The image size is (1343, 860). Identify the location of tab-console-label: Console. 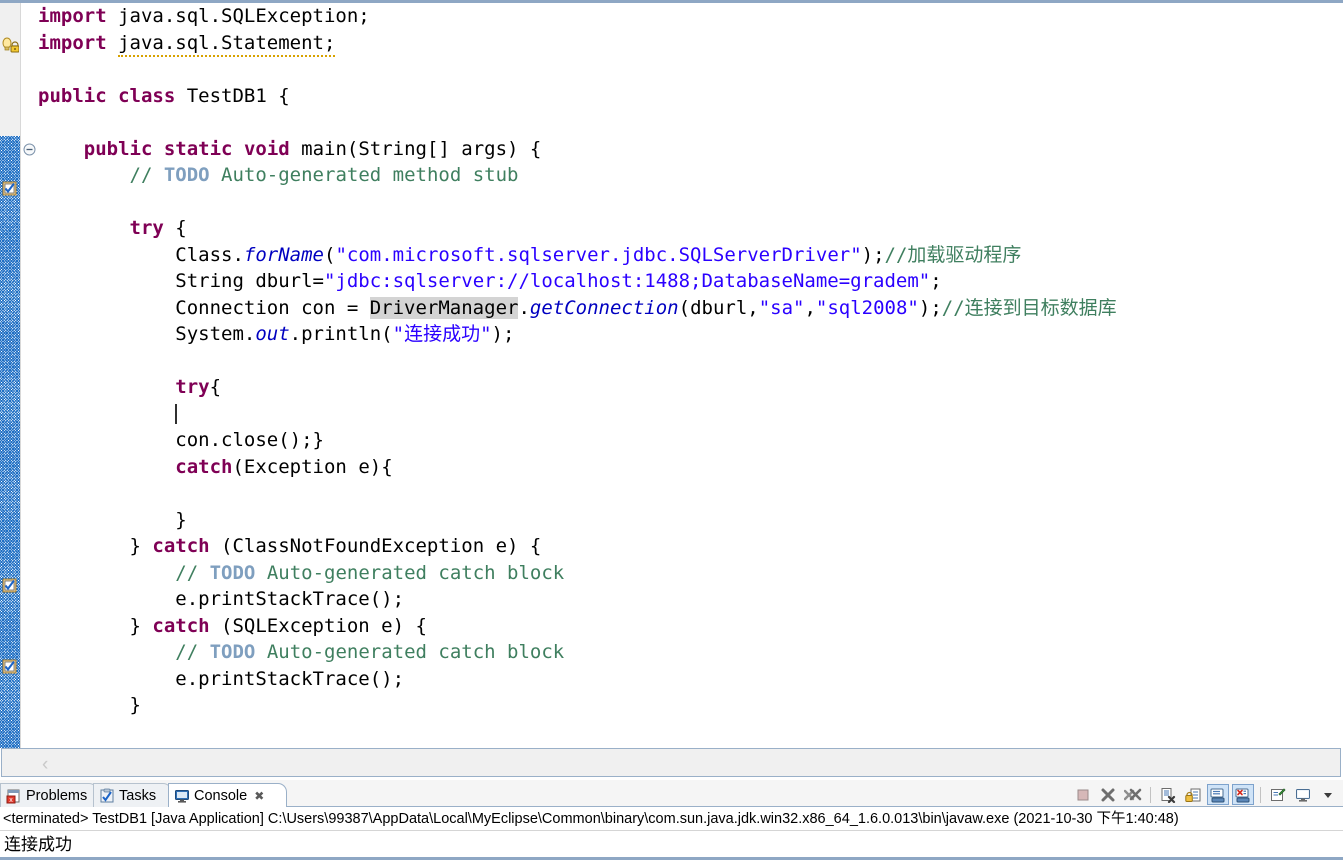
(221, 795).